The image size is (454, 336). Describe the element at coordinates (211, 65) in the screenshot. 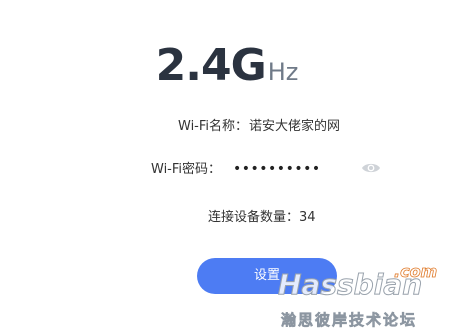

I see `frequency-value: 2.4G` at that location.